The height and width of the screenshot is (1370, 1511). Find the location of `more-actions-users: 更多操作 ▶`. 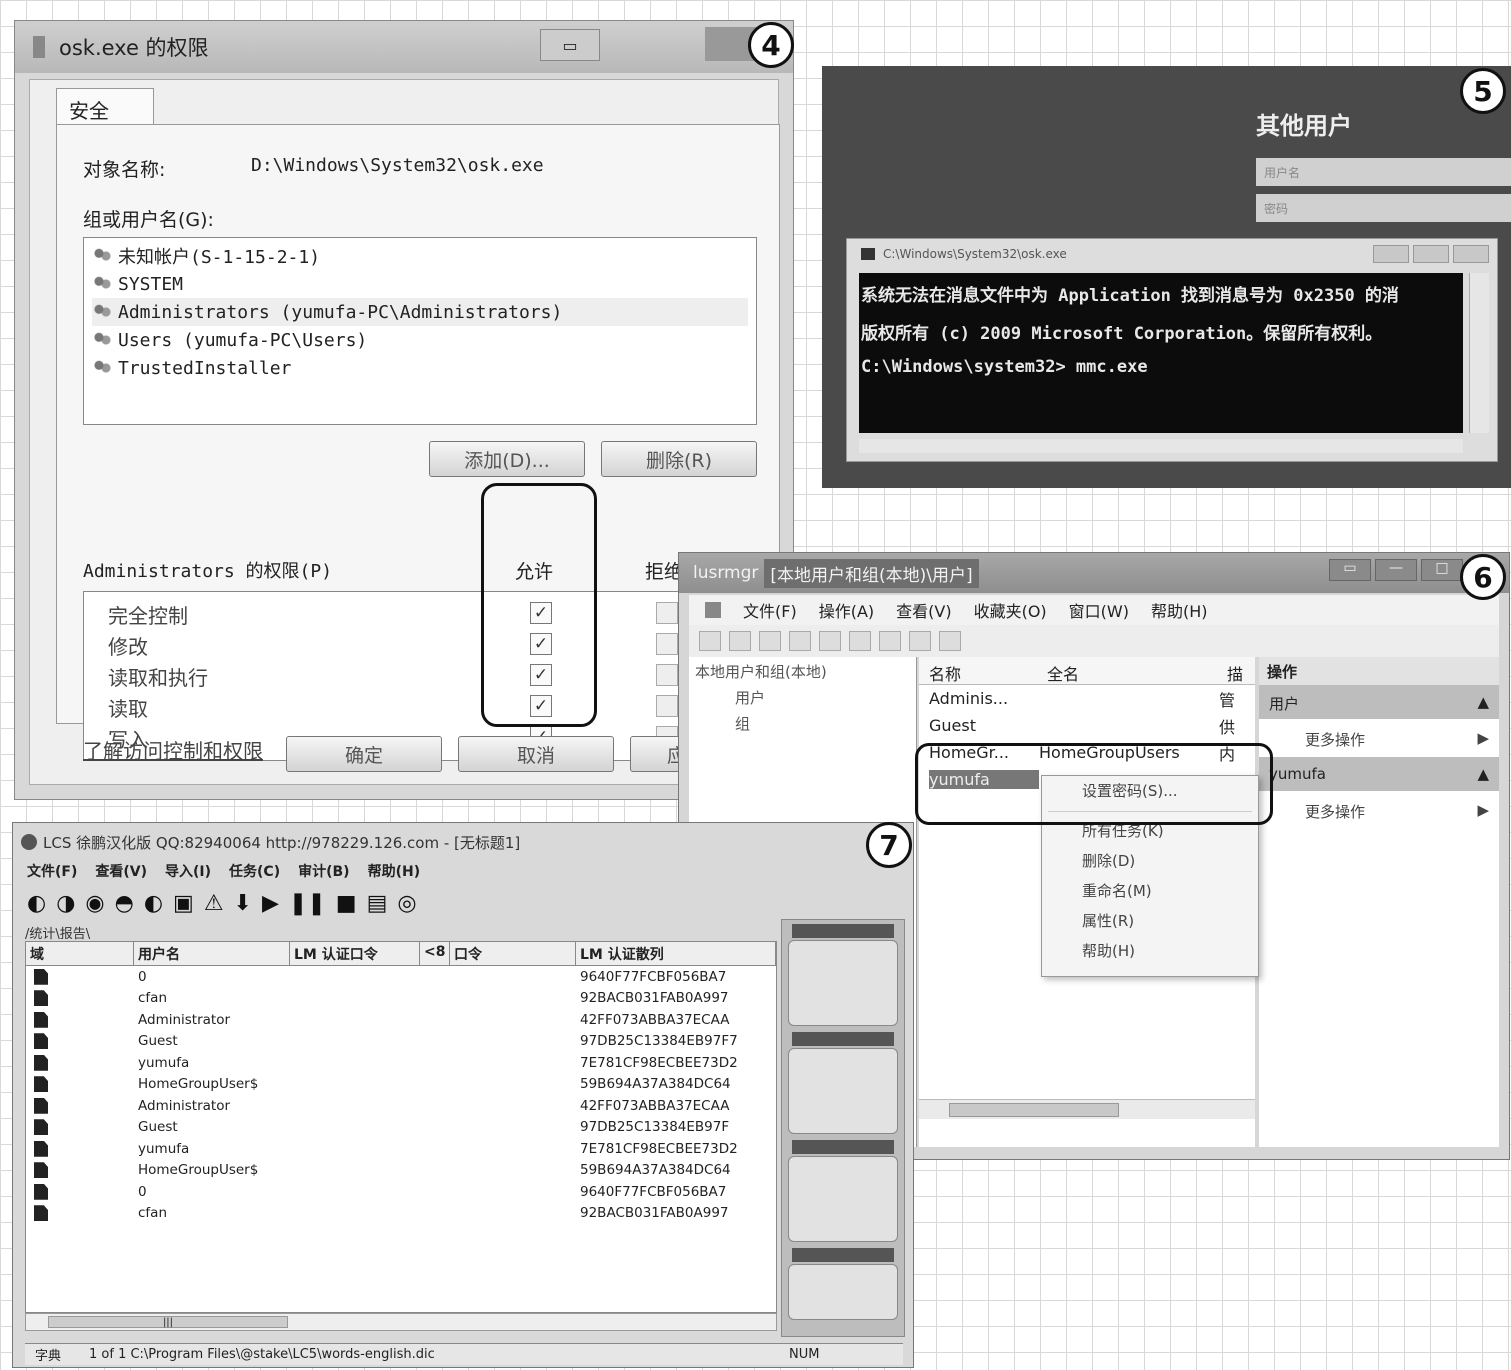

more-actions-users: 更多操作 ▶ is located at coordinates (1379, 738).